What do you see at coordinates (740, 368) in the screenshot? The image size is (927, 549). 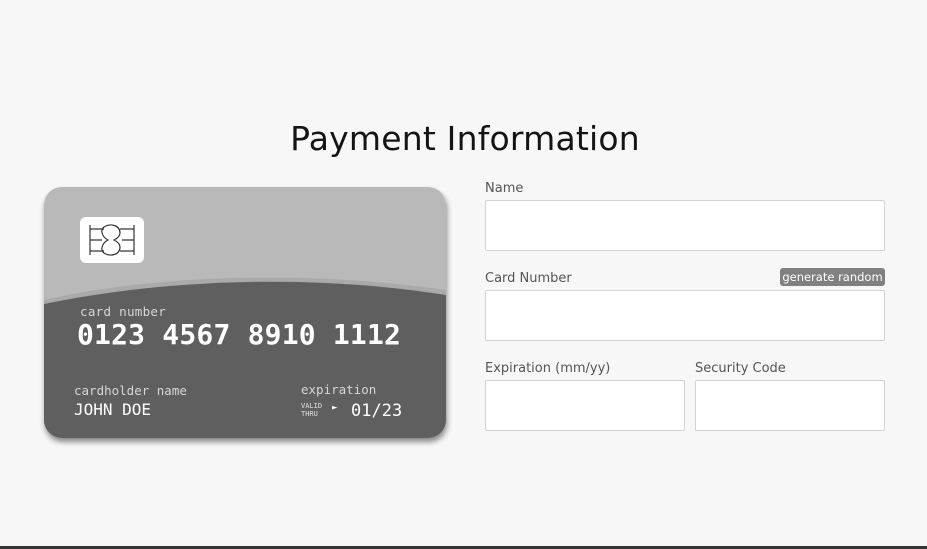 I see `security-code-label: Security Code` at bounding box center [740, 368].